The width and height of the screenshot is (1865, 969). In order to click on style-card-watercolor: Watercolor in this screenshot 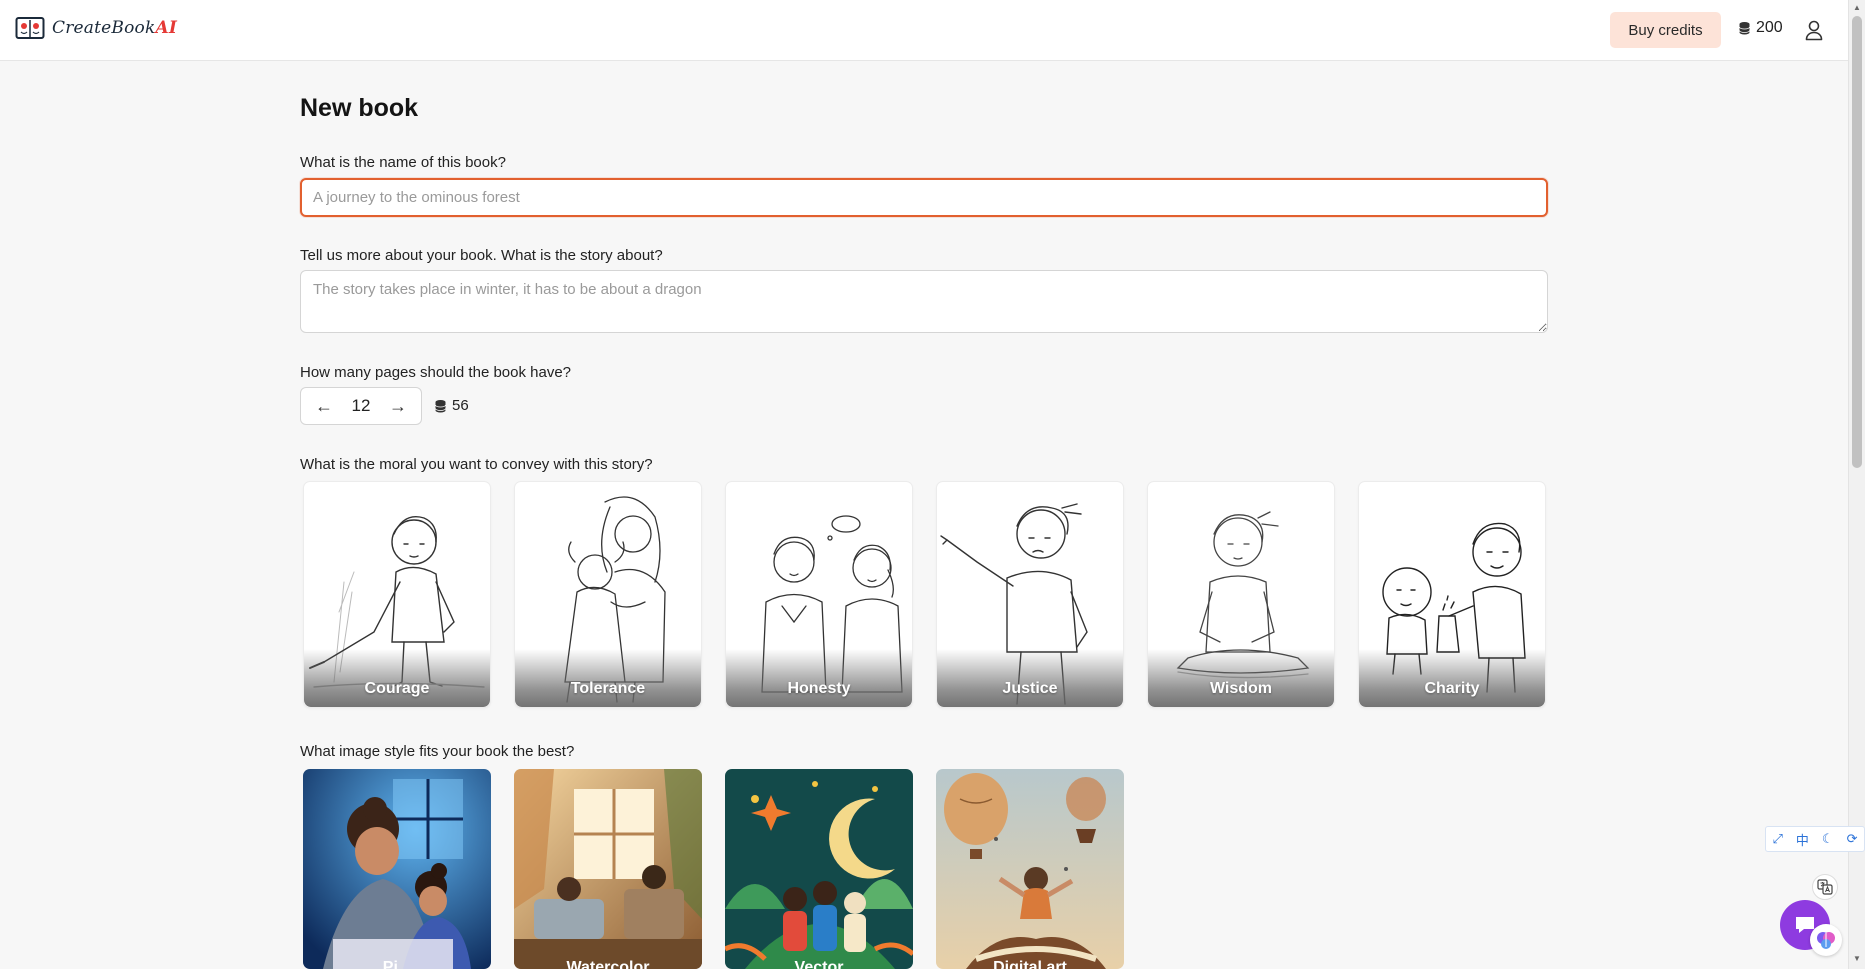, I will do `click(608, 869)`.